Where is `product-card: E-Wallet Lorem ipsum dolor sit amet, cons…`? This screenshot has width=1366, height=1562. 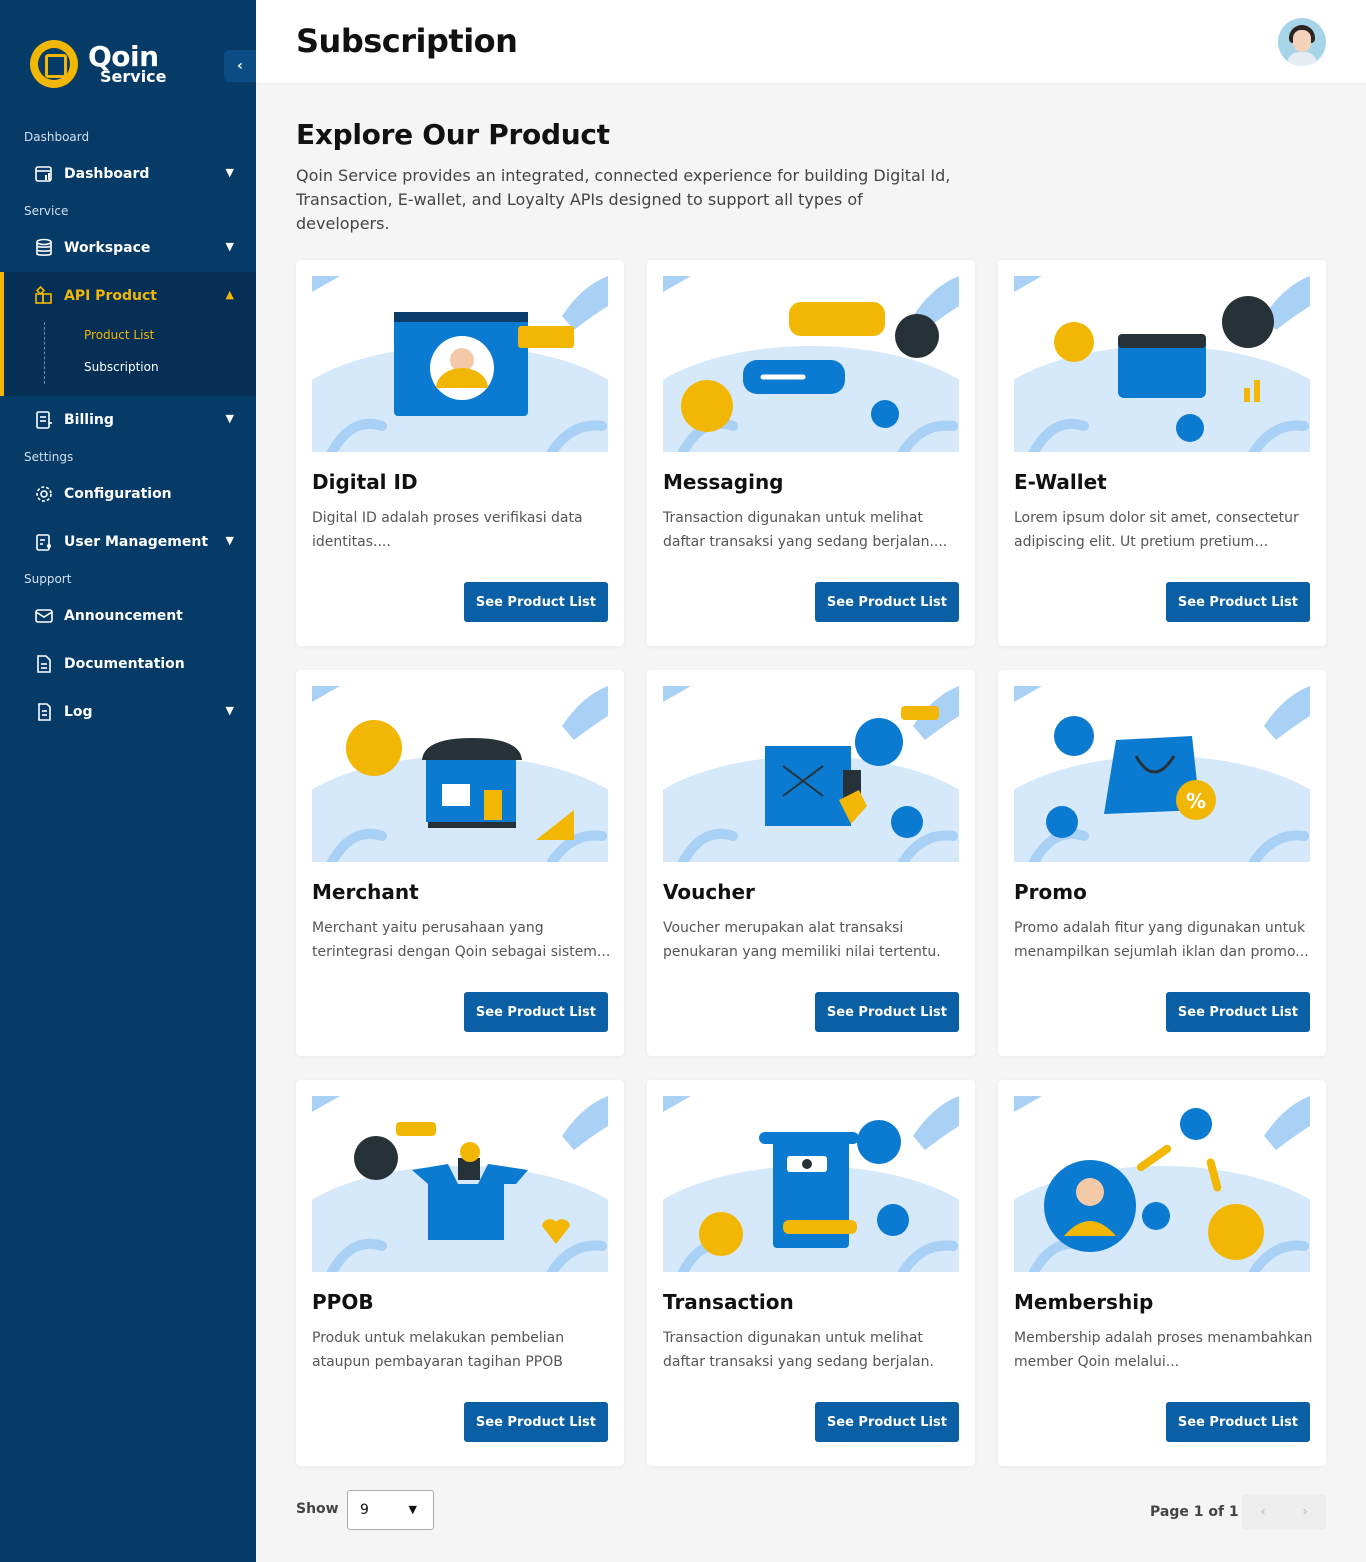 product-card: E-Wallet Lorem ipsum dolor sit amet, cons… is located at coordinates (1162, 453).